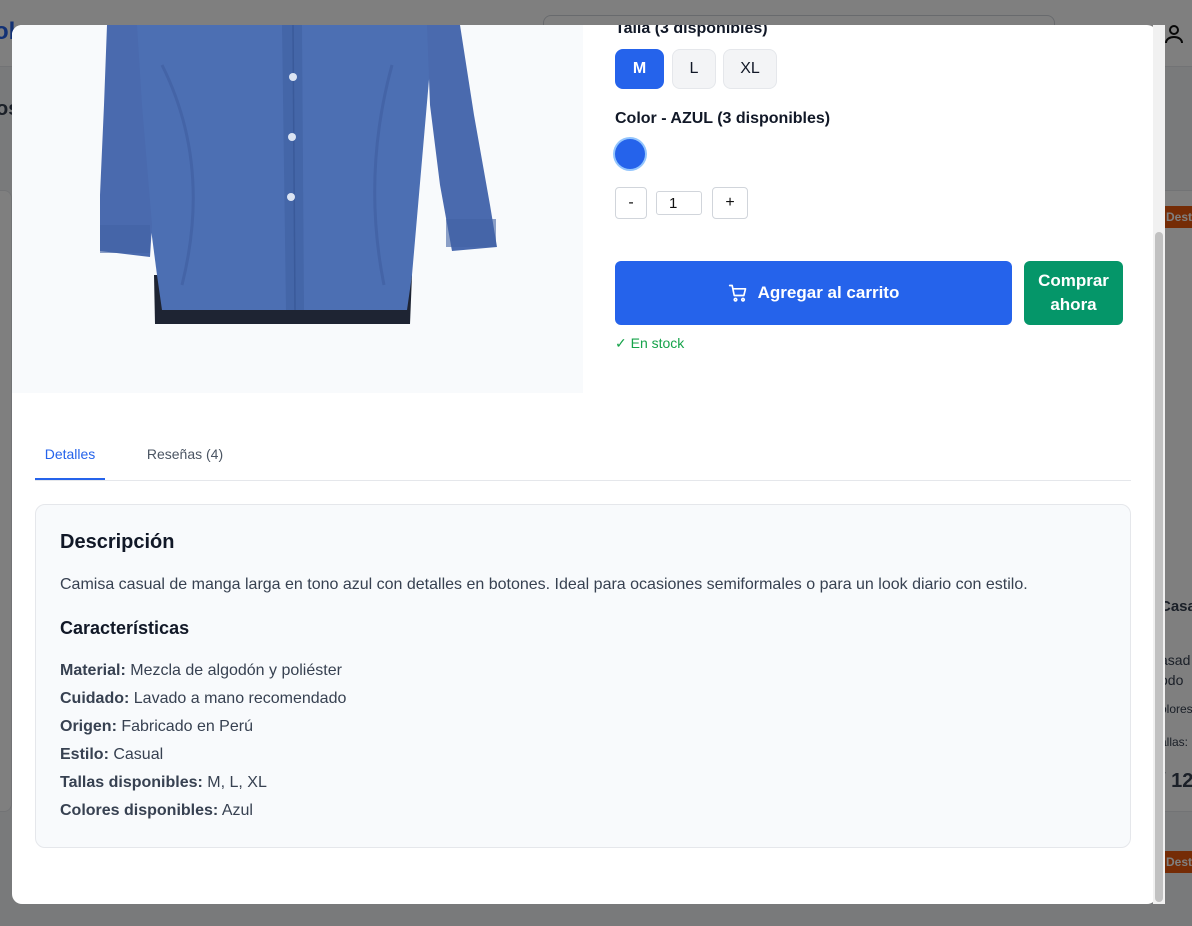 Image resolution: width=1192 pixels, height=926 pixels. Describe the element at coordinates (828, 292) in the screenshot. I see `add-to-cart-label: Agregar al carrito` at that location.